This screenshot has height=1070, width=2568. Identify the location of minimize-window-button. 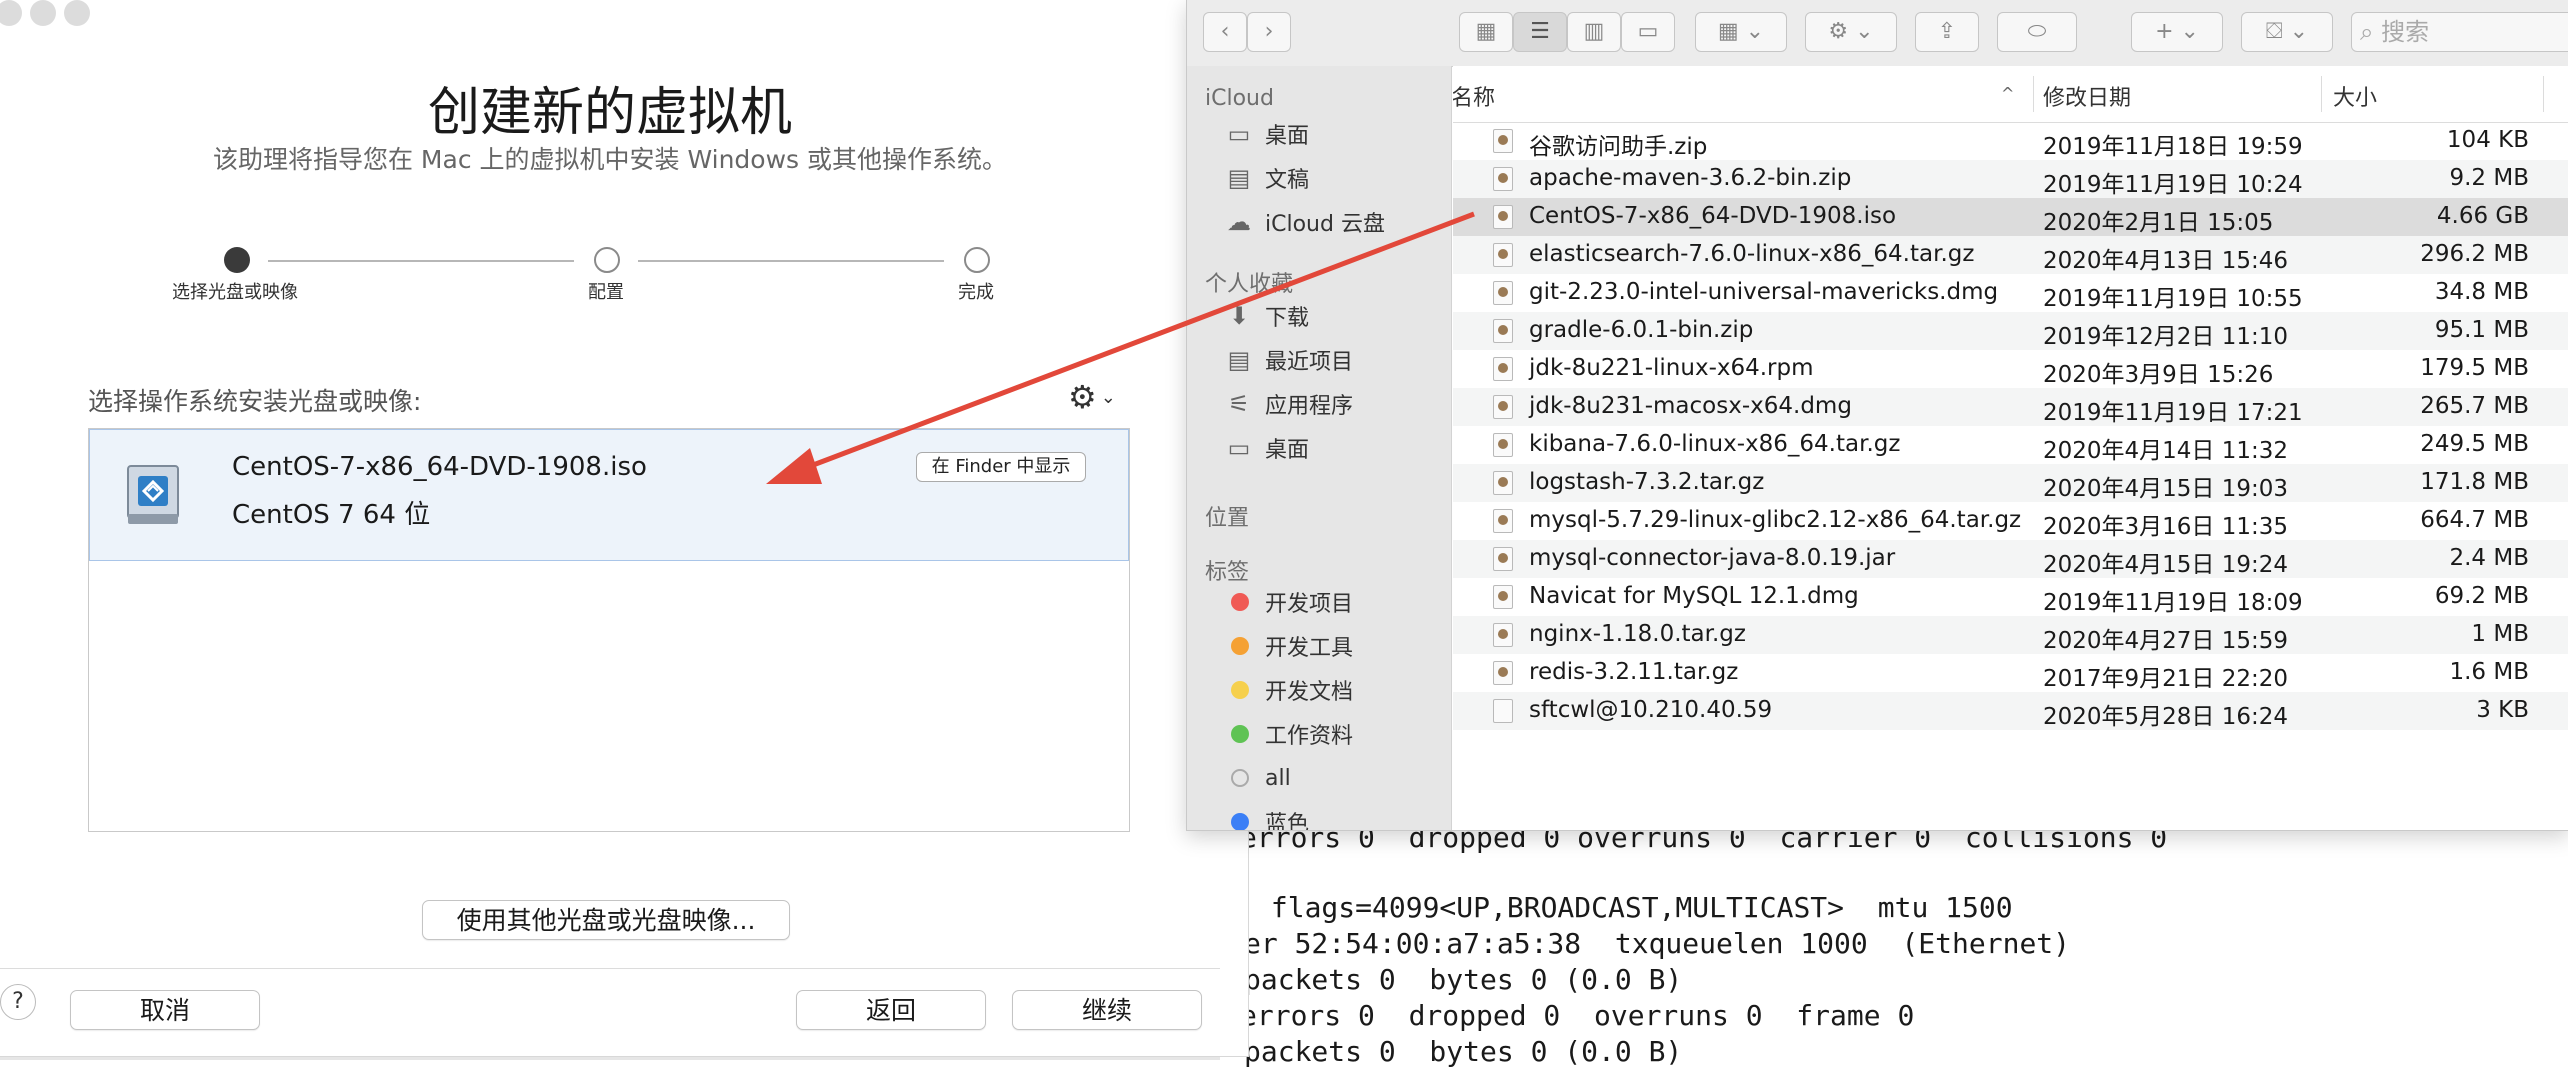
(43, 13).